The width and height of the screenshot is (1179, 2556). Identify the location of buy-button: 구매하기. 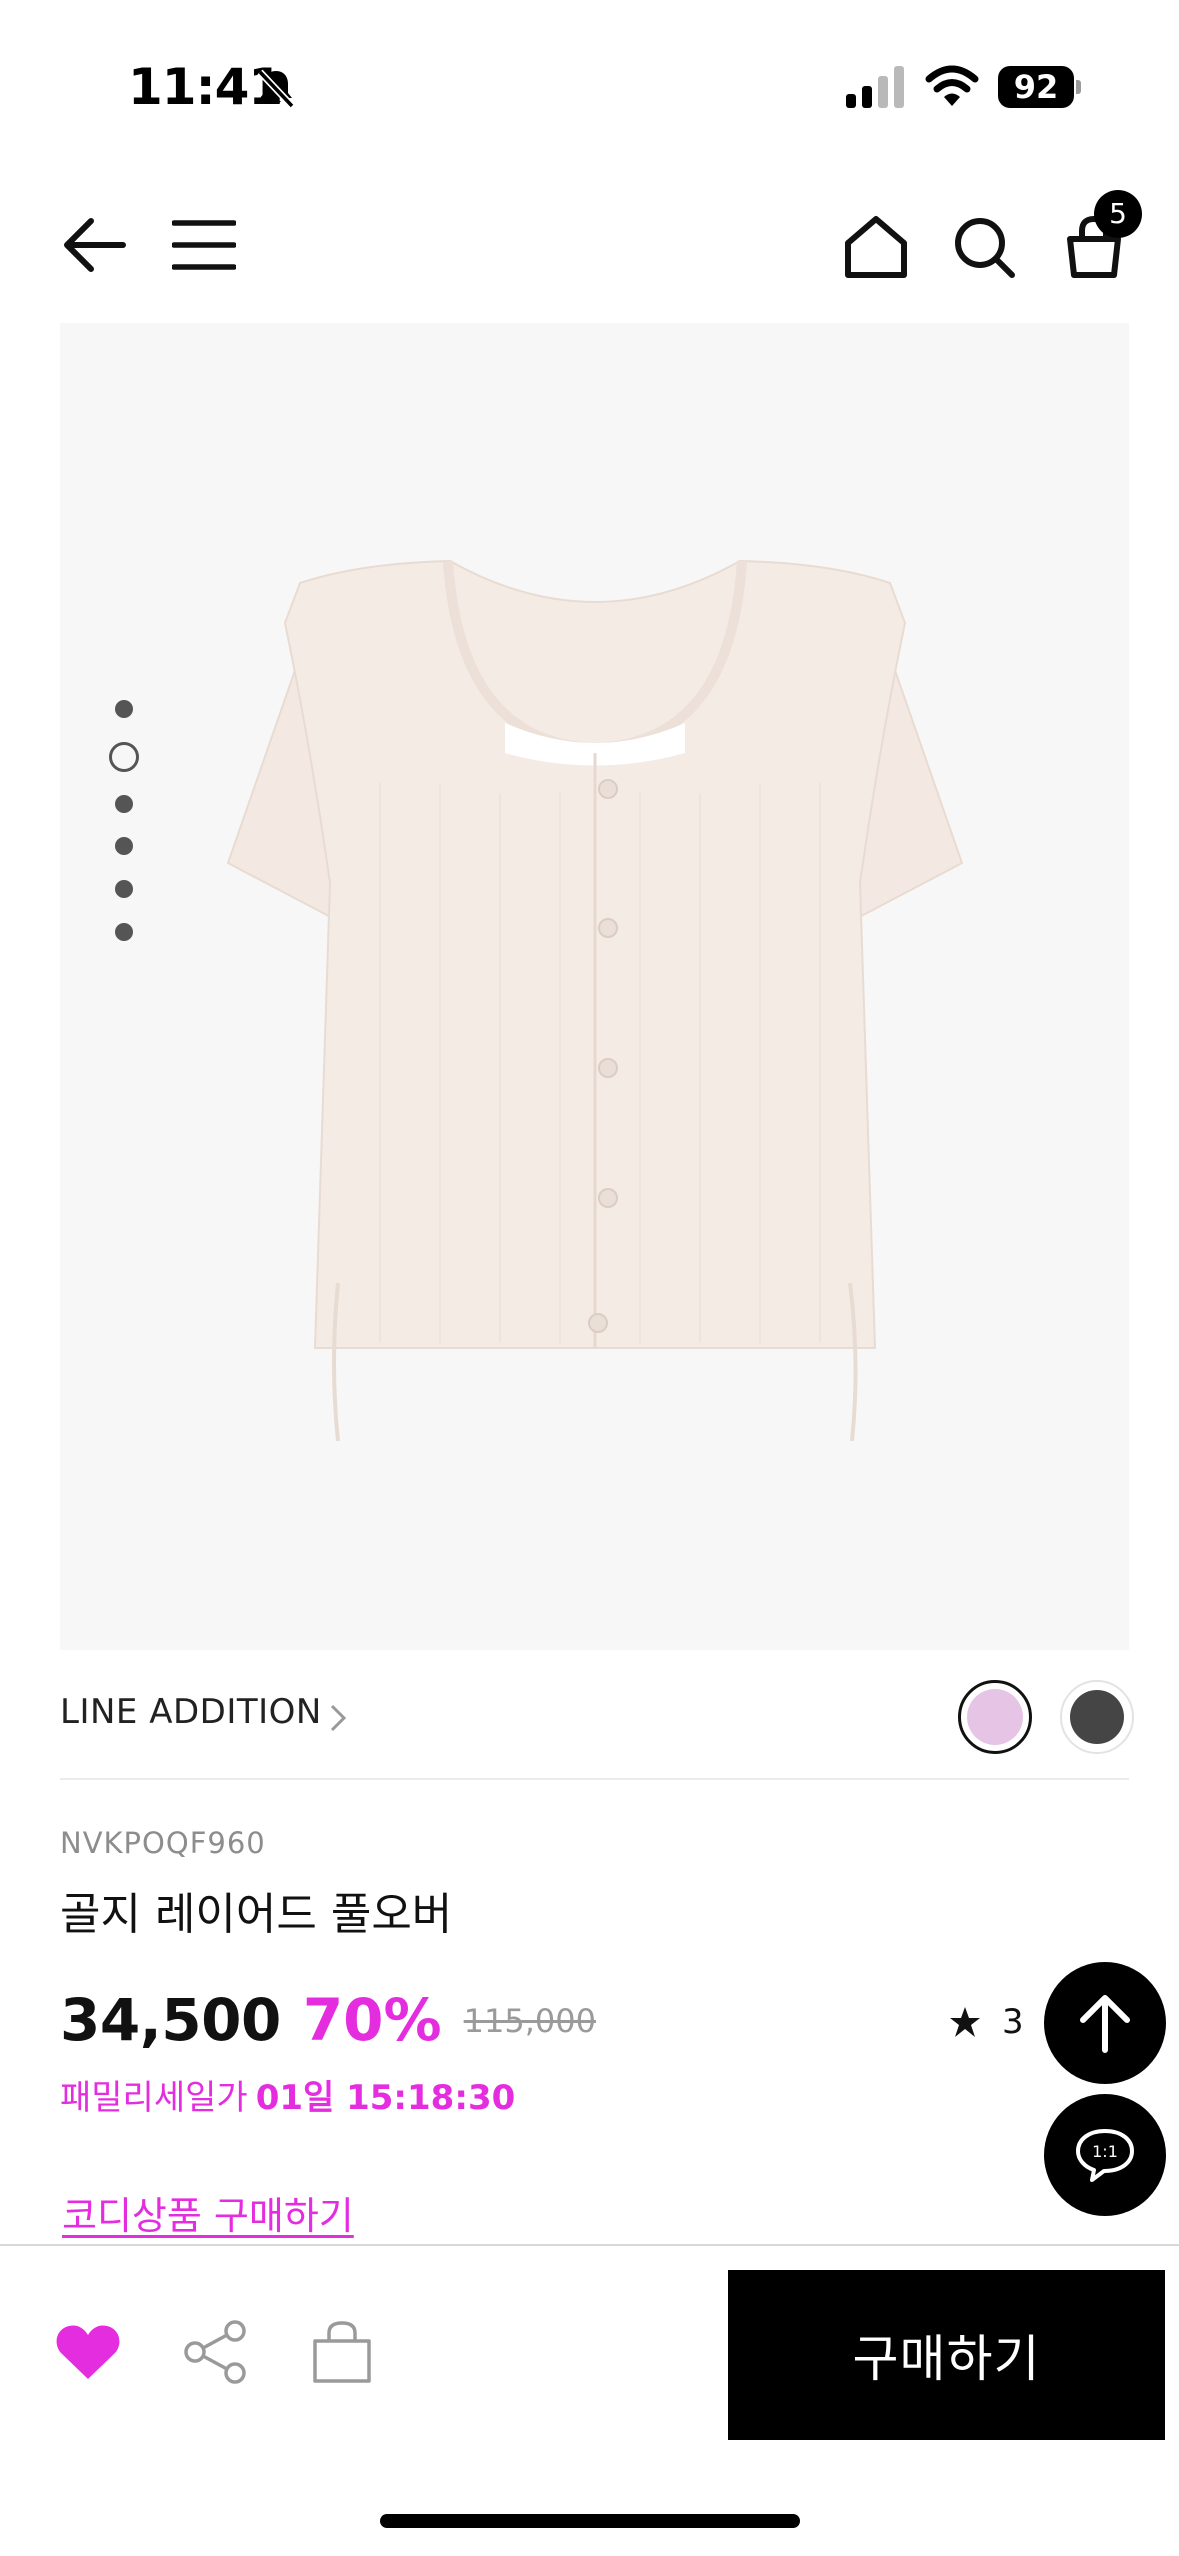
(946, 2355).